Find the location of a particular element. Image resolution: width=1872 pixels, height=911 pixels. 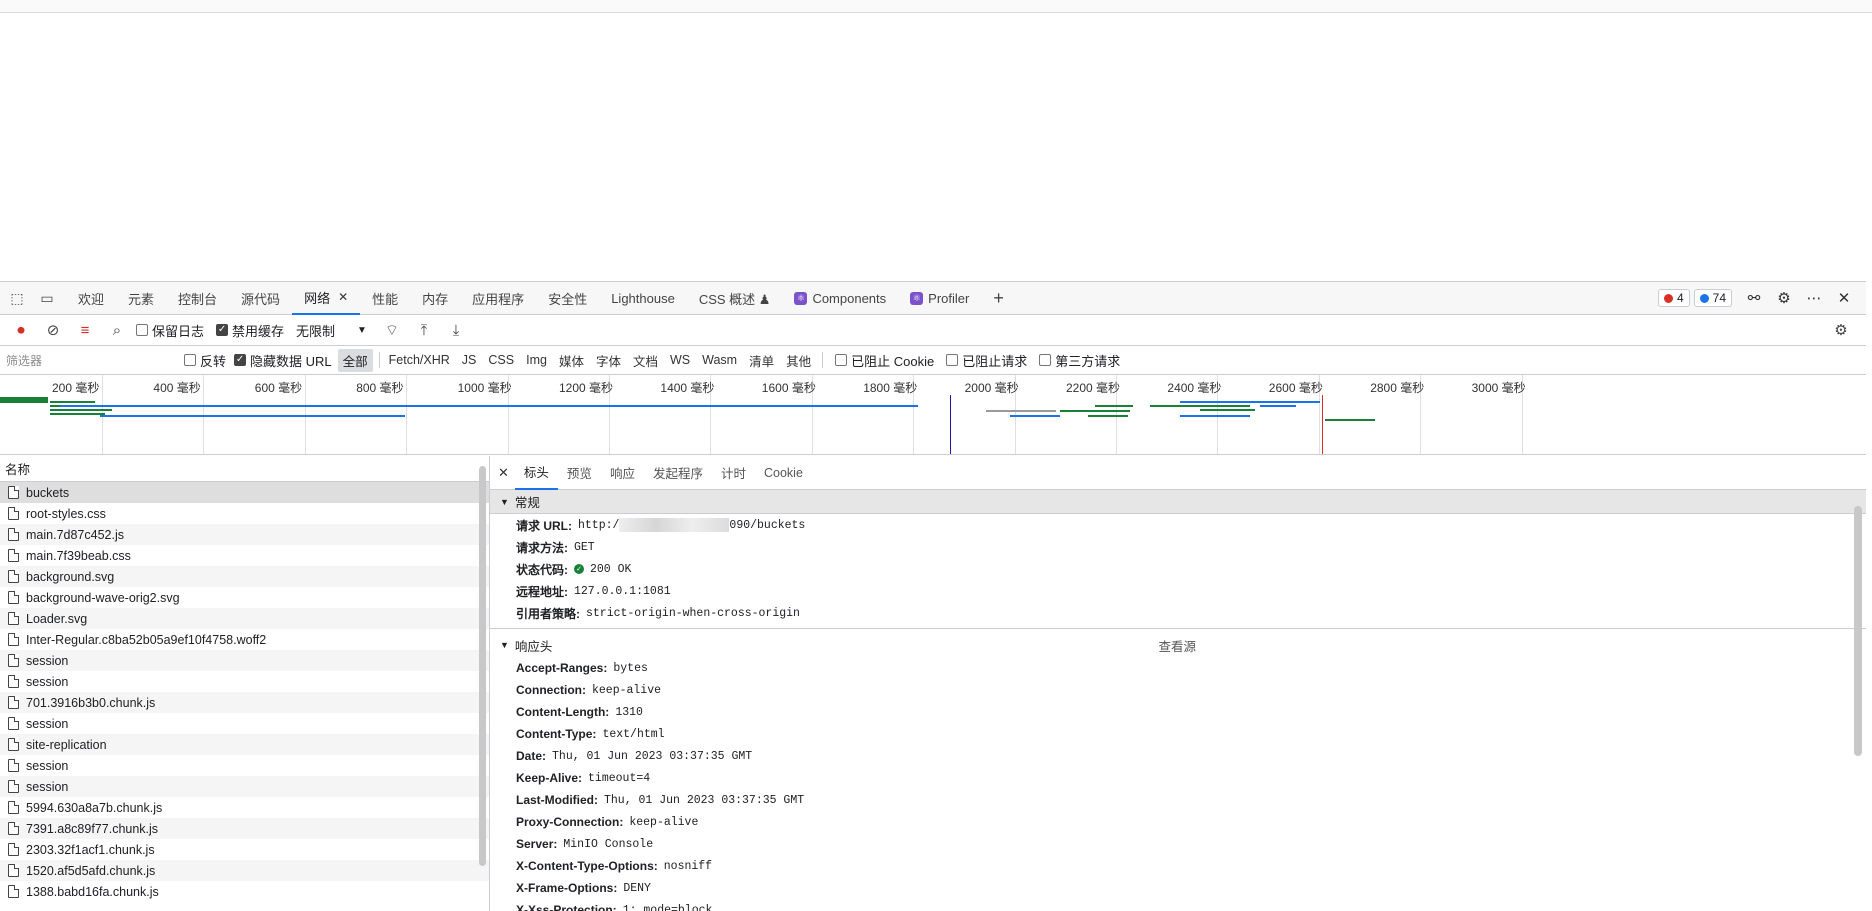

table-row: Inter-Regular.c8ba52b05a9ef10f4758.woff2 is located at coordinates (244, 639).